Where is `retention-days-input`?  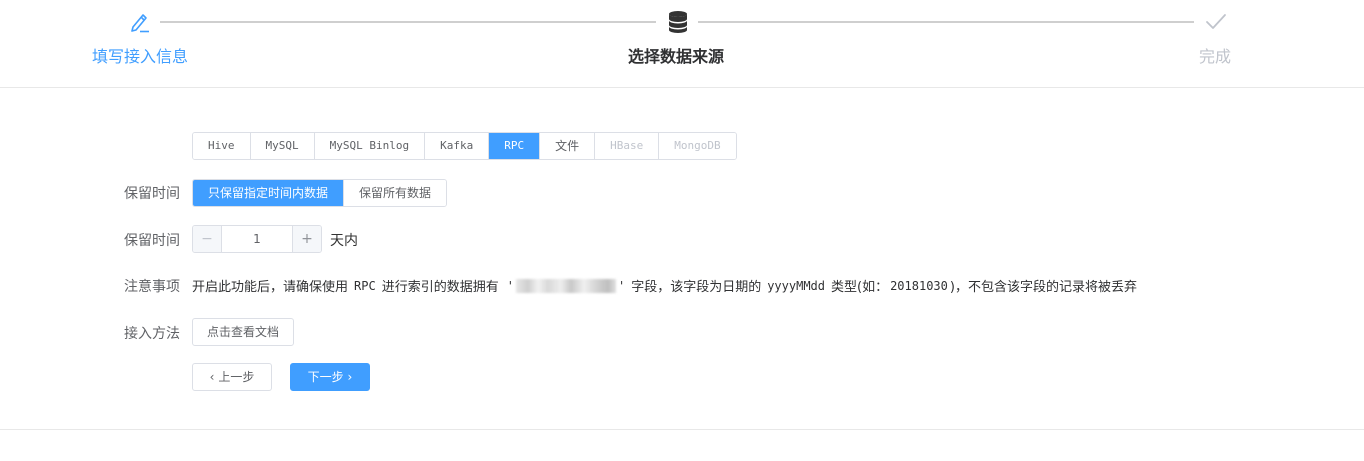 retention-days-input is located at coordinates (257, 239).